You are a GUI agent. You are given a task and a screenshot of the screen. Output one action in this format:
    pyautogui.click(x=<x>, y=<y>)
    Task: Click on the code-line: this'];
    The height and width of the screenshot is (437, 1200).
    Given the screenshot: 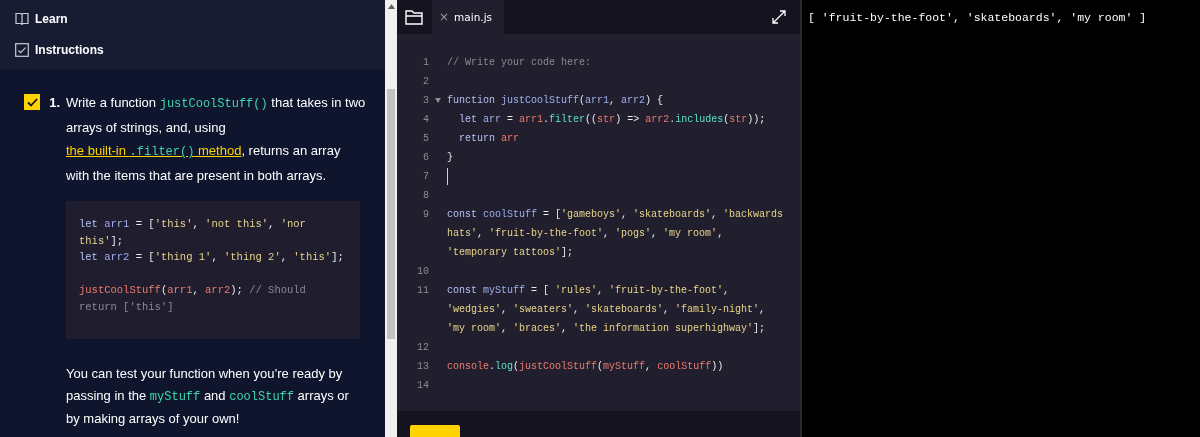 What is the action you would take?
    pyautogui.click(x=101, y=240)
    